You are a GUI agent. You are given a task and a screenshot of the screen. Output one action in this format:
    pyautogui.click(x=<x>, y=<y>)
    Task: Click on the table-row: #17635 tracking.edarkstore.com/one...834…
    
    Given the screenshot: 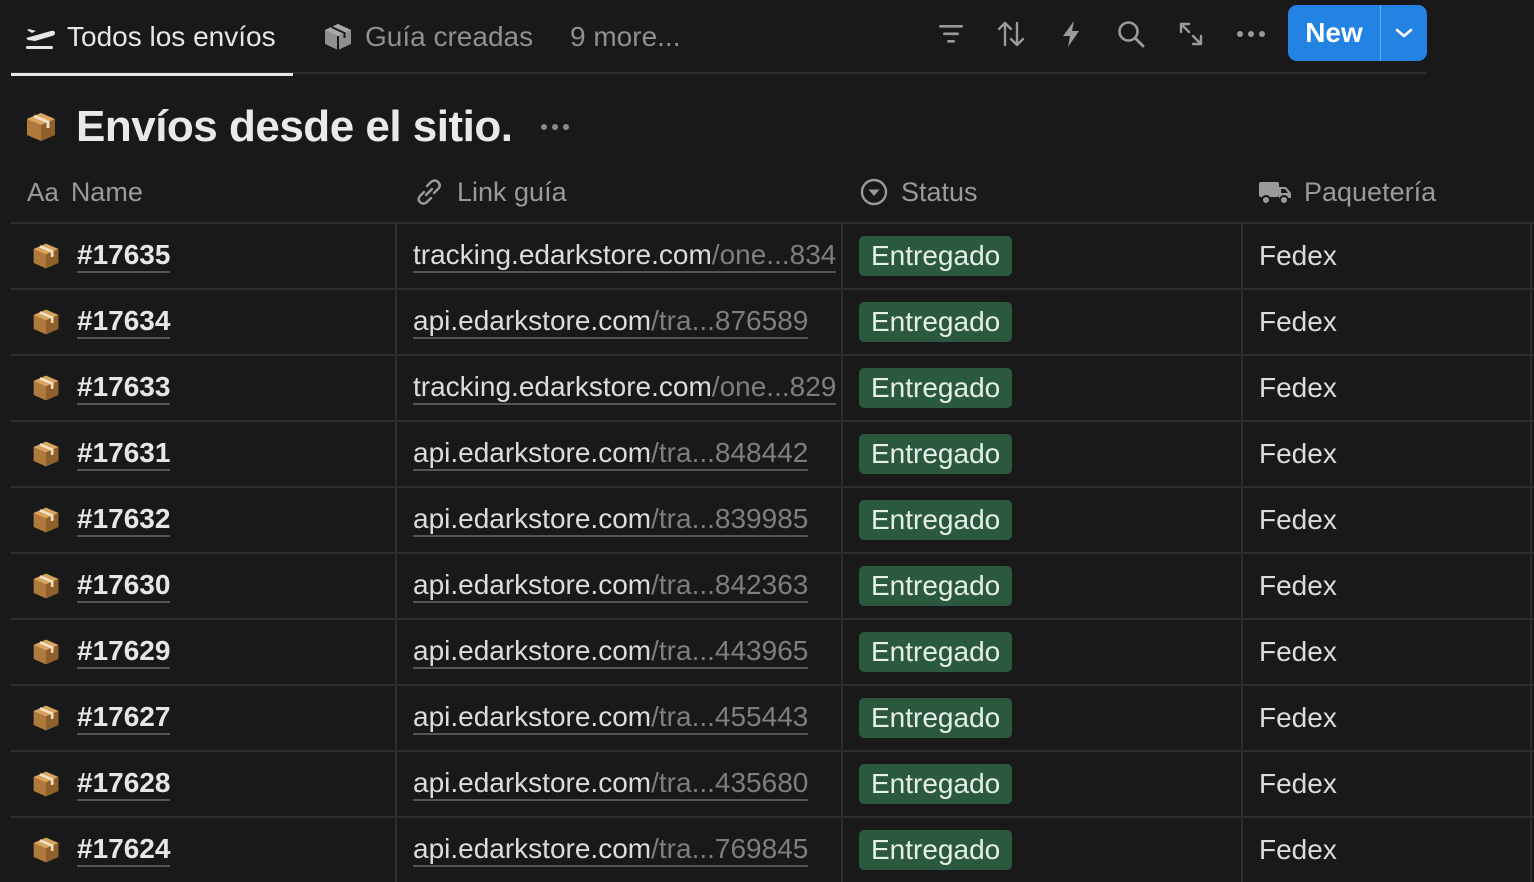 What is the action you would take?
    pyautogui.click(x=772, y=257)
    